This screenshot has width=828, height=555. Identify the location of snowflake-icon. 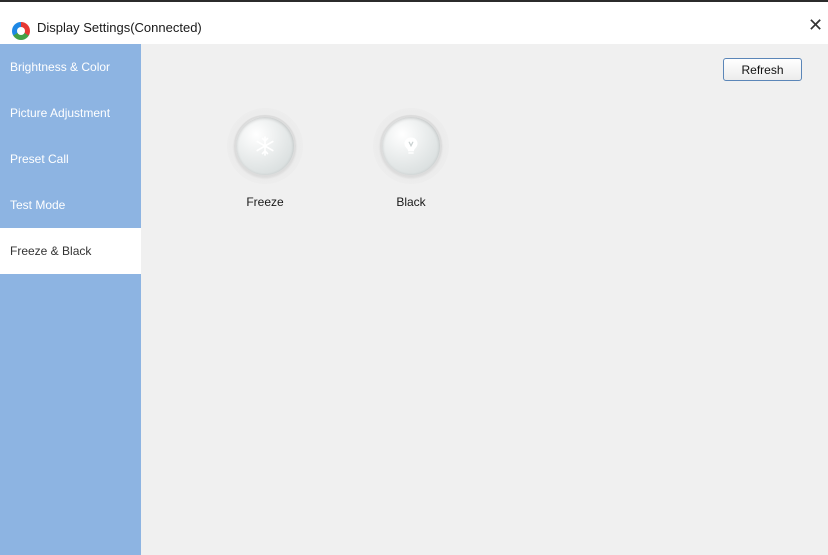
(265, 146).